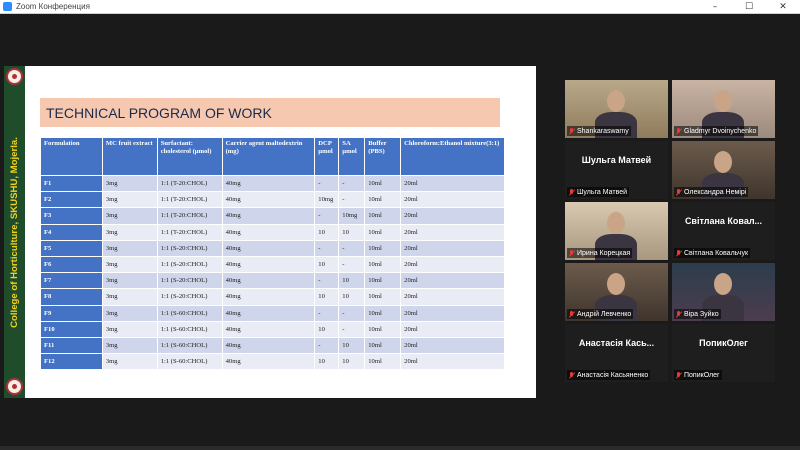 This screenshot has height=450, width=800. I want to click on formulation-id-cell: F9, so click(71, 313).